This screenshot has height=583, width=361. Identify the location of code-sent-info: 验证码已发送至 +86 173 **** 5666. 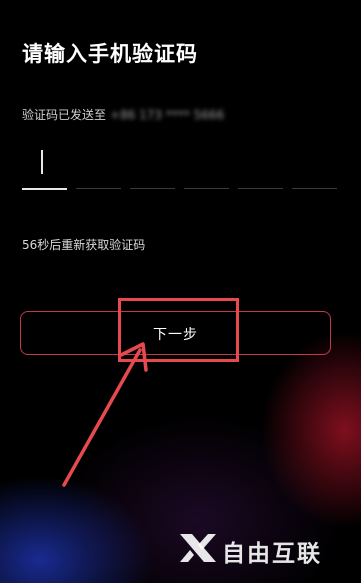
(123, 114).